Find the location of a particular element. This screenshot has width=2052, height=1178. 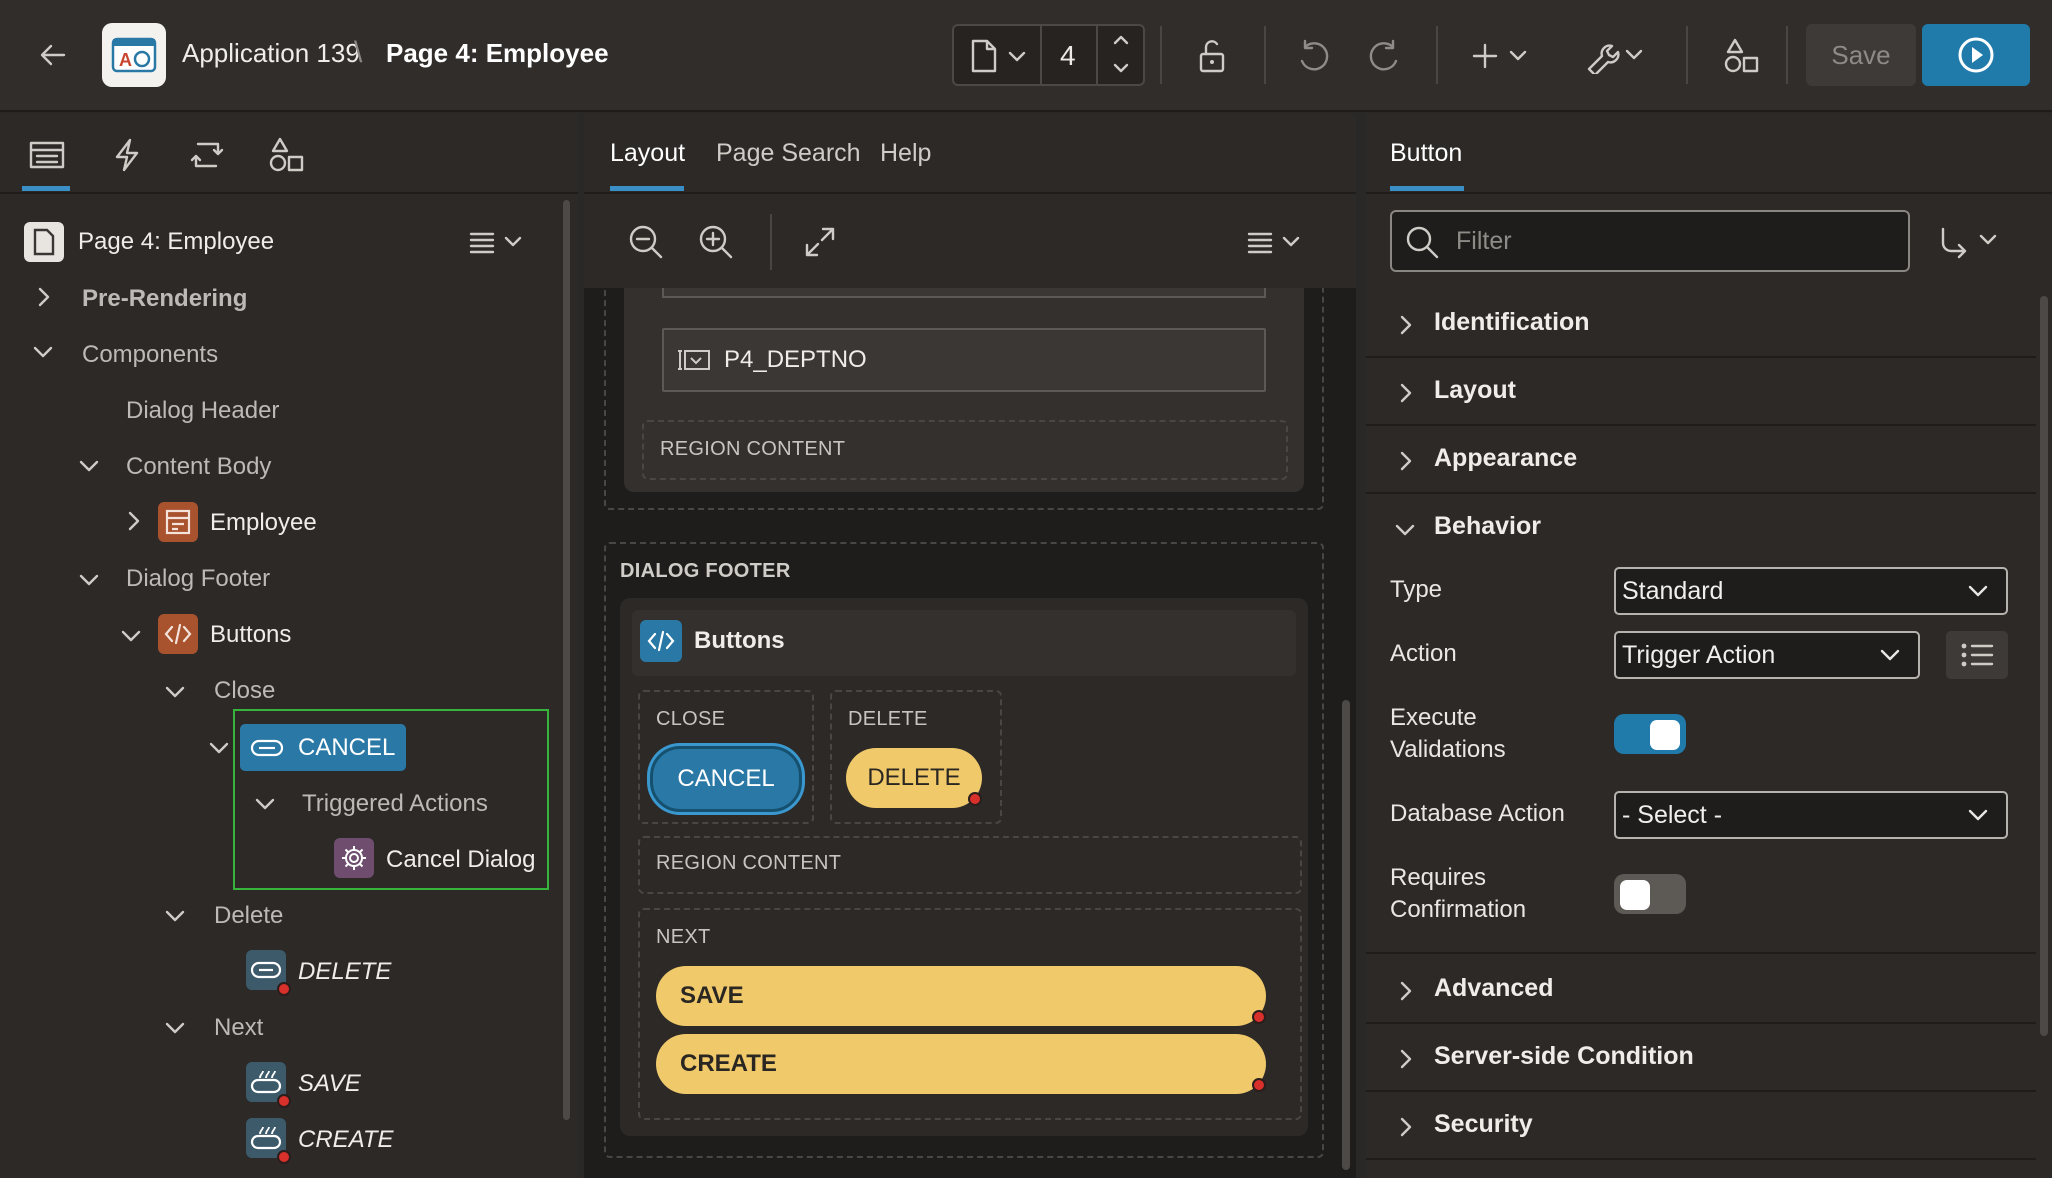

delete-button-preview: DELETE is located at coordinates (914, 778).